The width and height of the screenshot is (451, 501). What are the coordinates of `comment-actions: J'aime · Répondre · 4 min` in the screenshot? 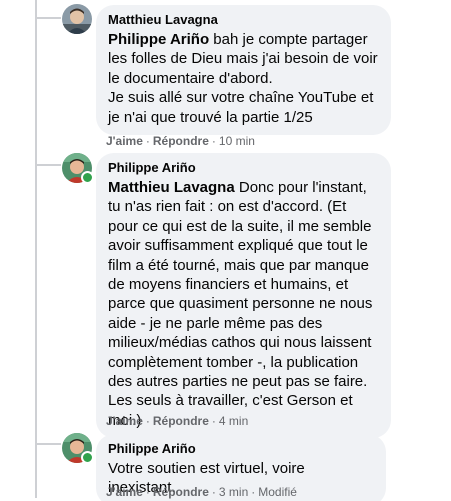 It's located at (177, 421).